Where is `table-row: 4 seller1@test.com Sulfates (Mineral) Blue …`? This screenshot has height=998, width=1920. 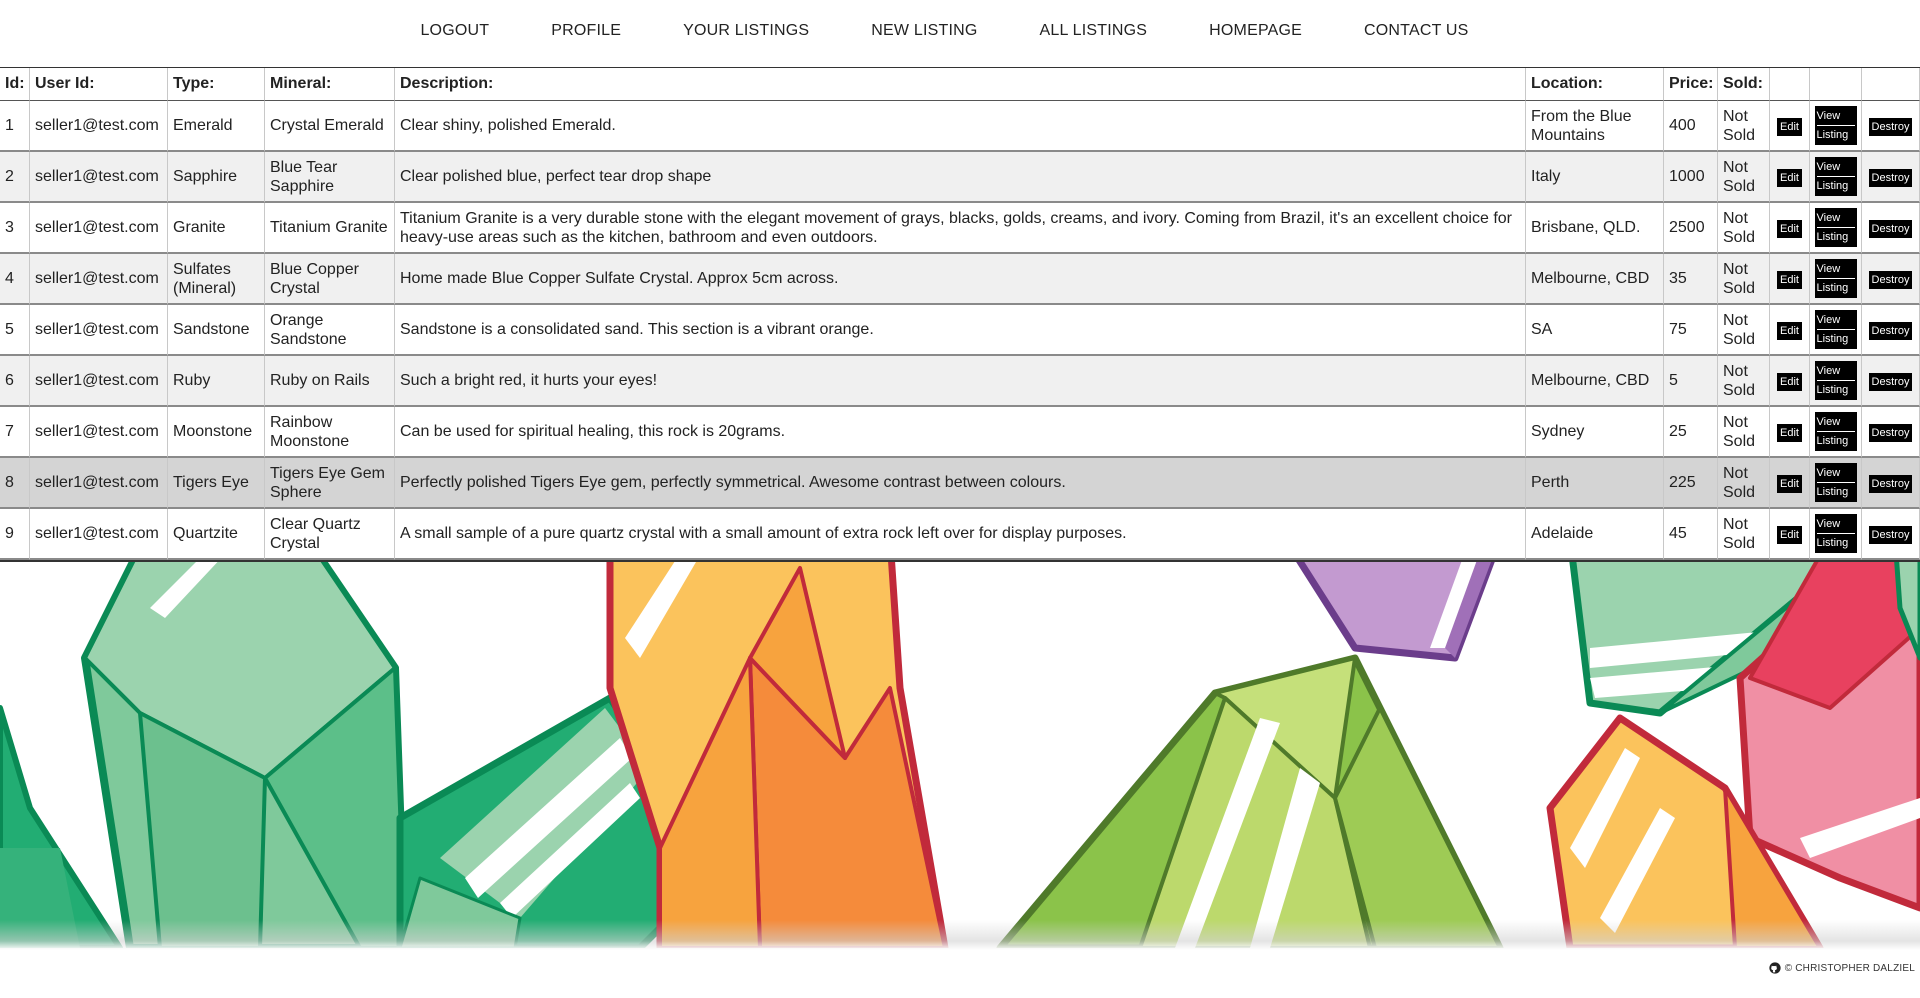 table-row: 4 seller1@test.com Sulfates (Mineral) Blue … is located at coordinates (960, 279).